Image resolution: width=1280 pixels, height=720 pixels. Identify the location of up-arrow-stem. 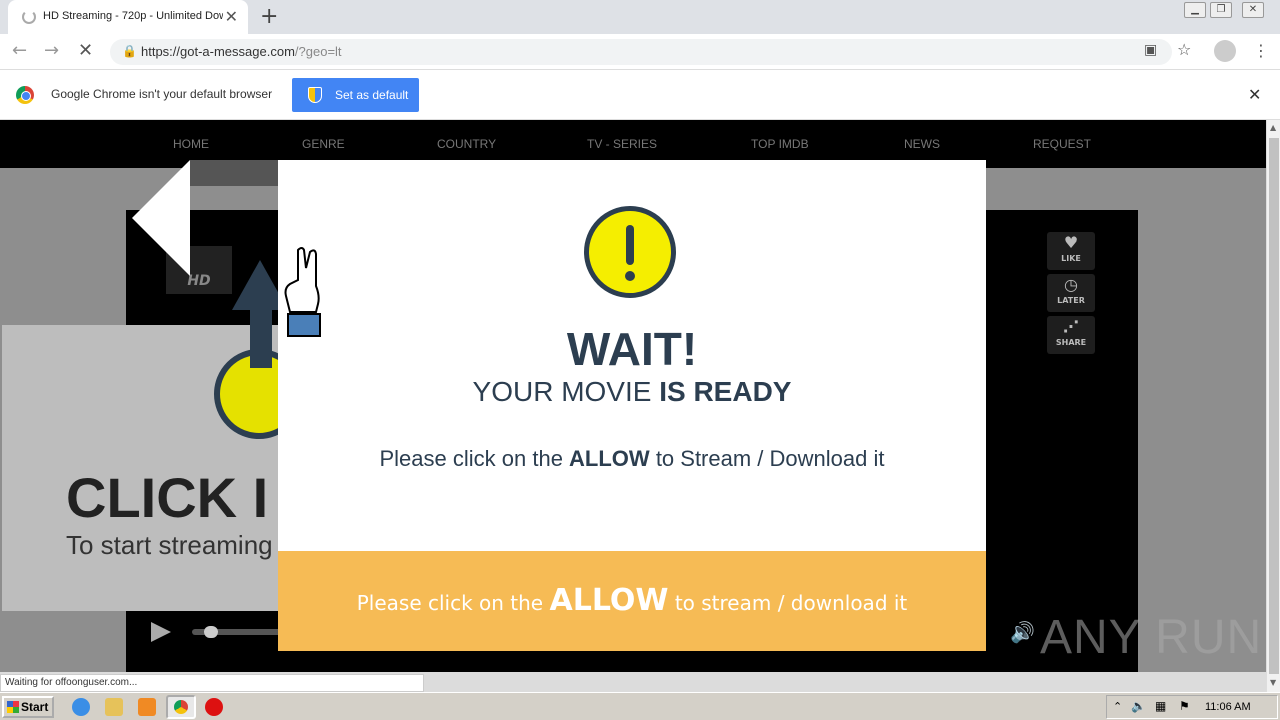
(261, 338).